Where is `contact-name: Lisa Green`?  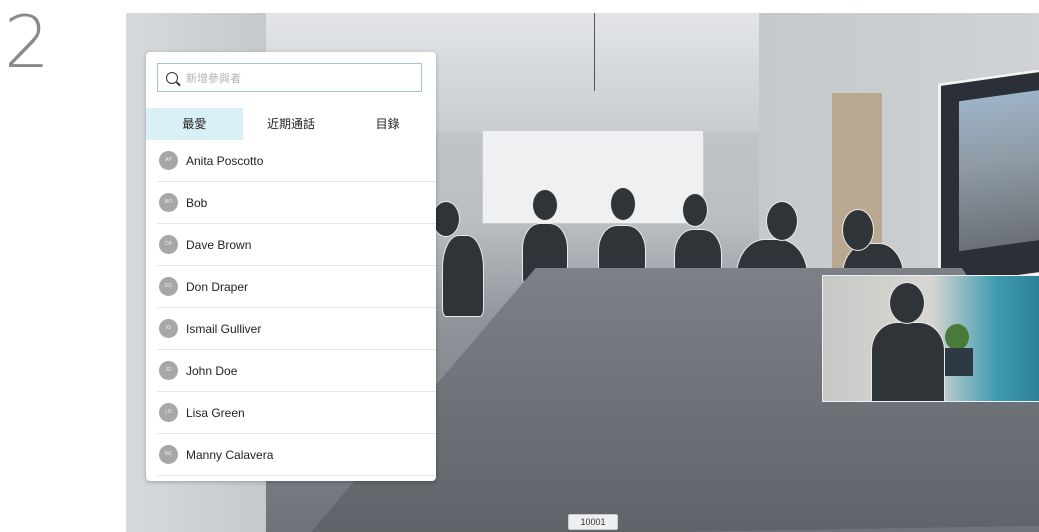
contact-name: Lisa Green is located at coordinates (215, 412).